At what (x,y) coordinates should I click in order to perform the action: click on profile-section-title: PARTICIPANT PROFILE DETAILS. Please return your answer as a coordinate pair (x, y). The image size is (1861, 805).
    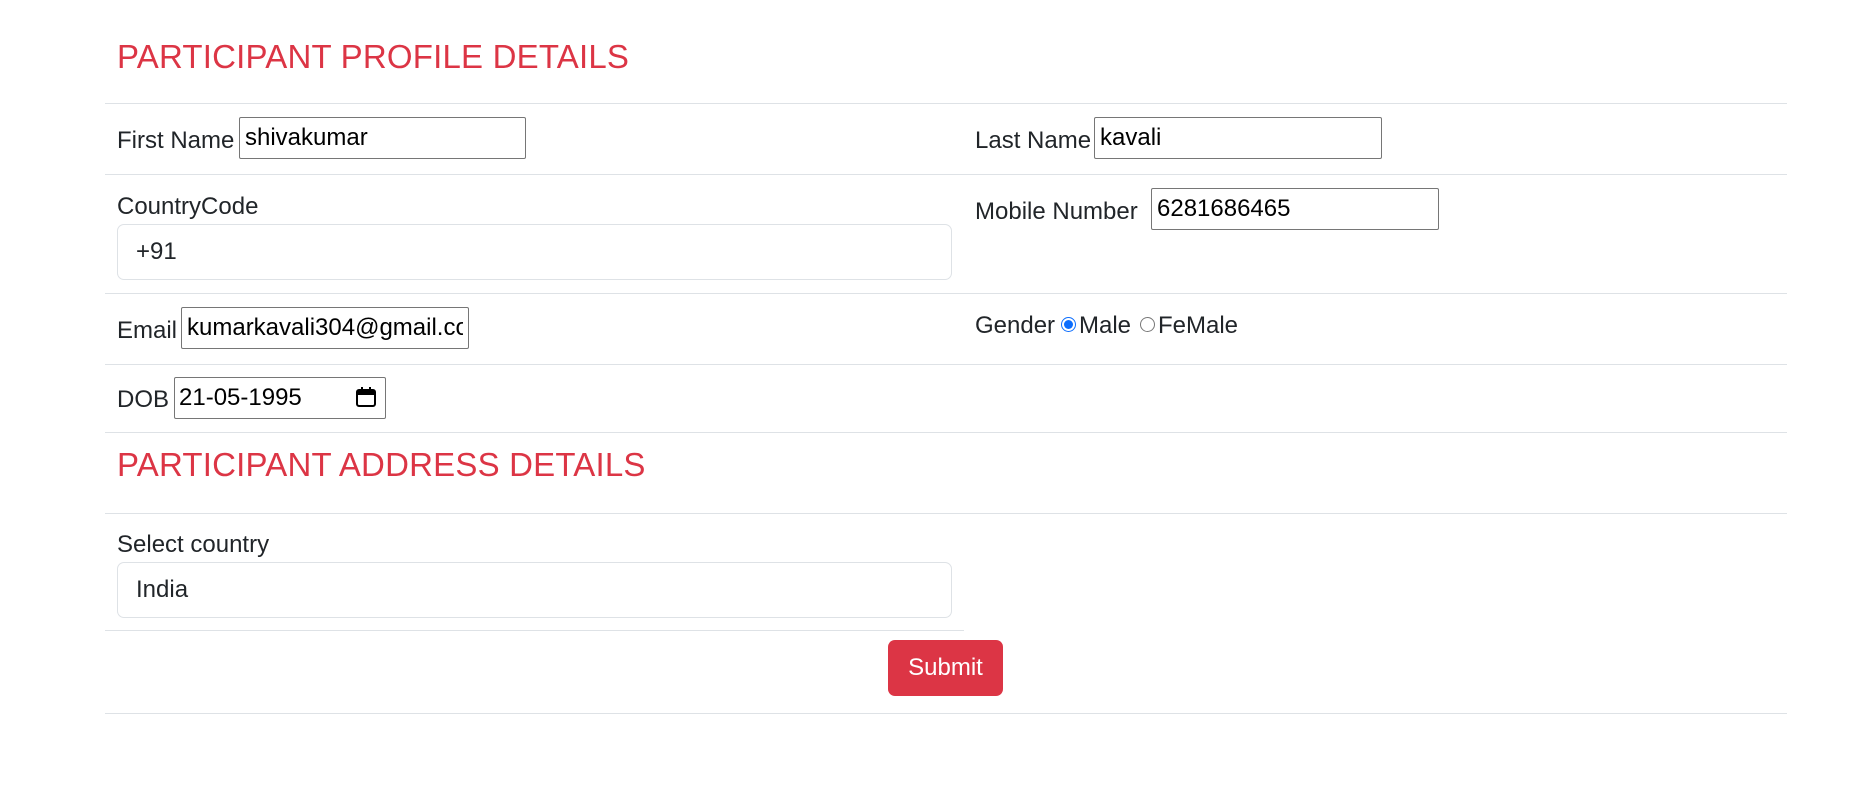
    Looking at the image, I should click on (373, 56).